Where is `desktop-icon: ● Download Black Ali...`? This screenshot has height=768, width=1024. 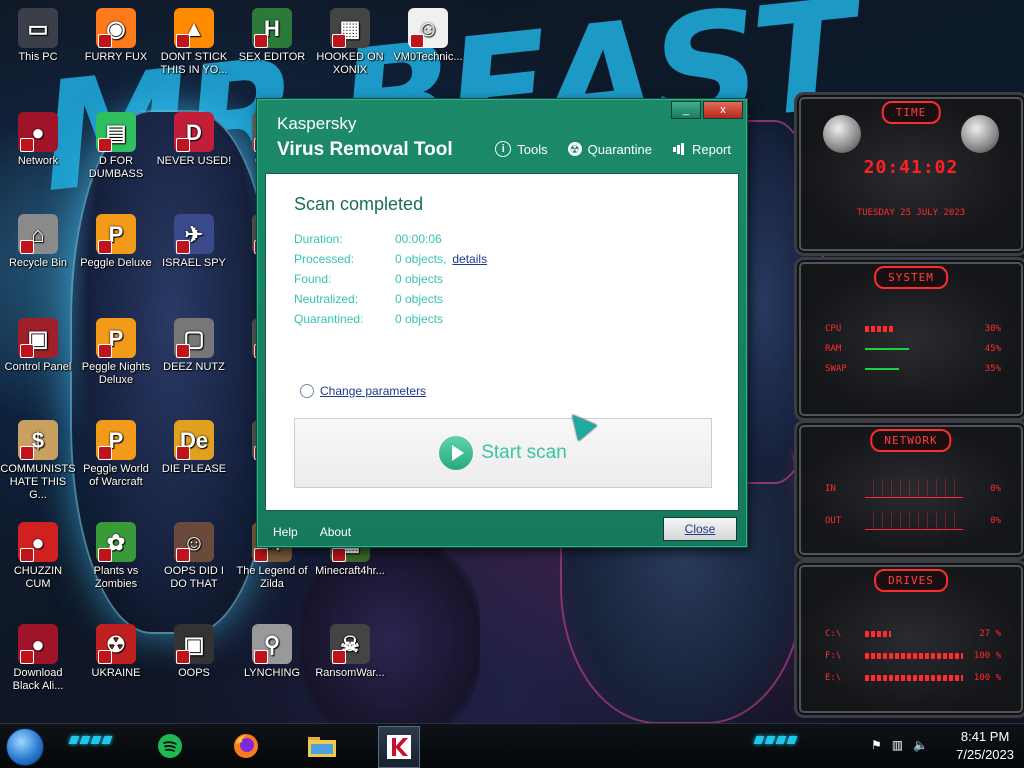 desktop-icon: ● Download Black Ali... is located at coordinates (38, 658).